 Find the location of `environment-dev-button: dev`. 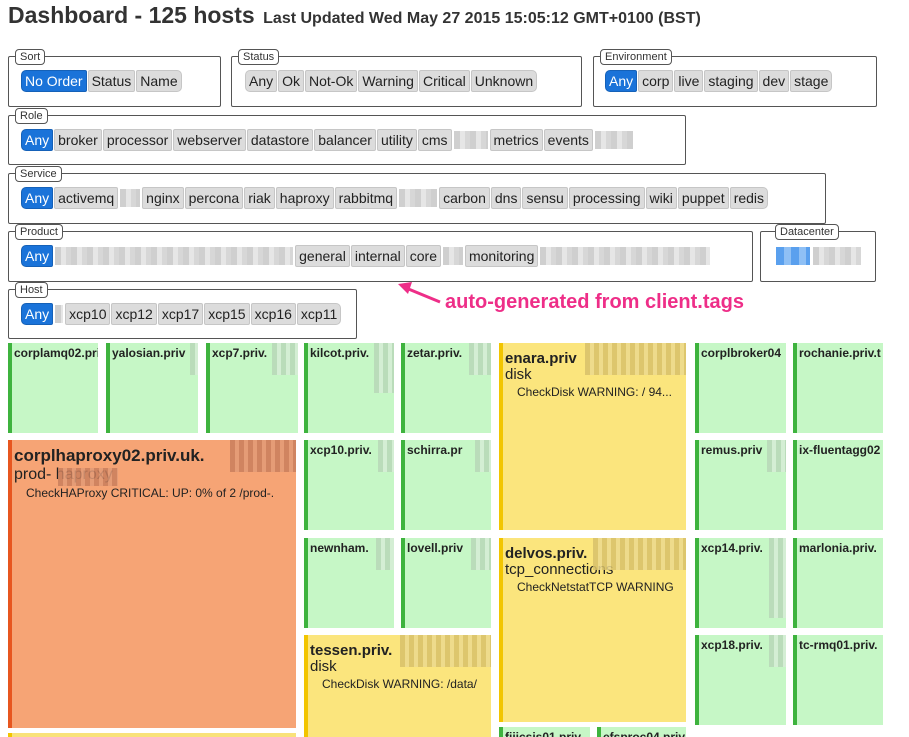

environment-dev-button: dev is located at coordinates (774, 81).